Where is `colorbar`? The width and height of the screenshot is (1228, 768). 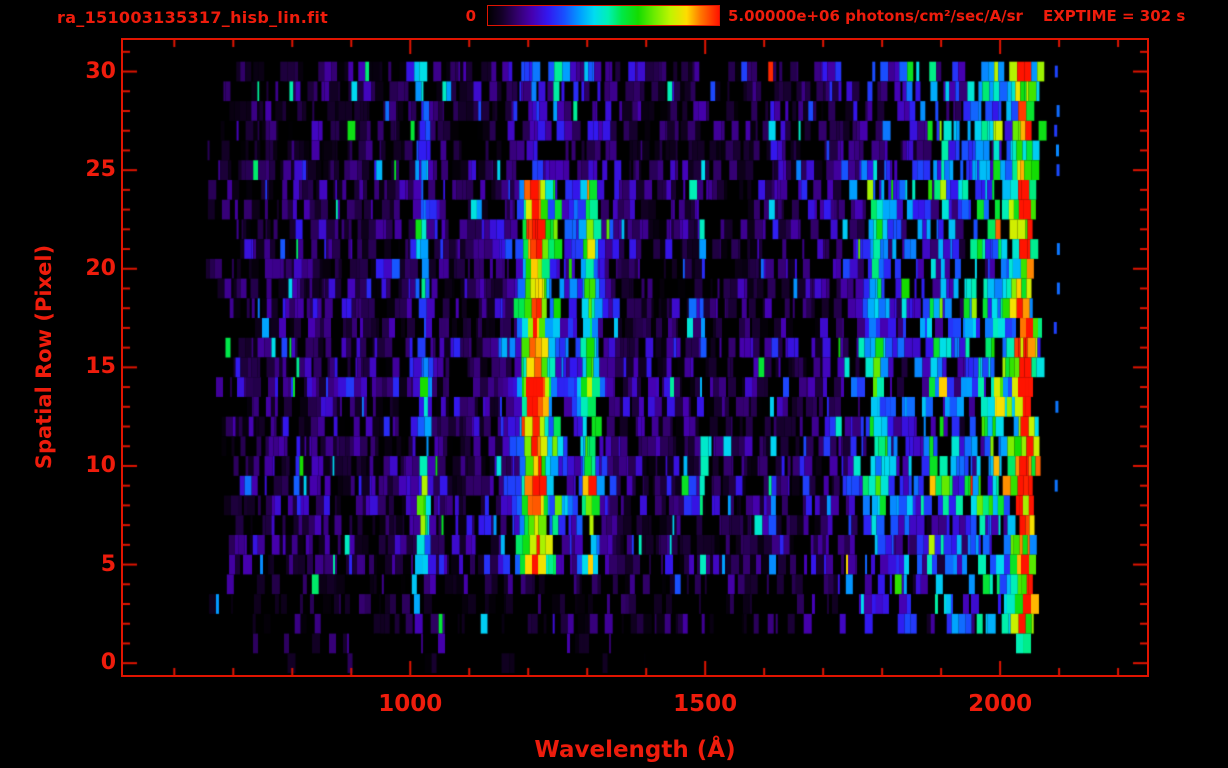 colorbar is located at coordinates (603, 15).